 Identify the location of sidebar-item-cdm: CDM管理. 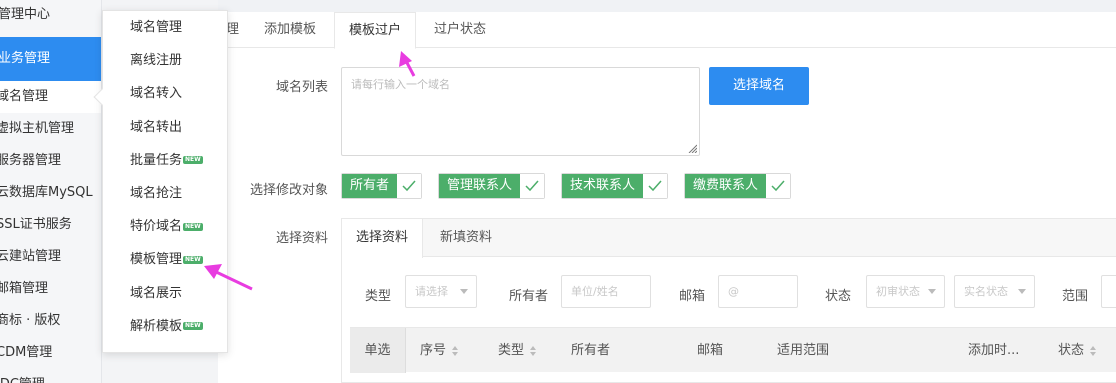
(50, 353).